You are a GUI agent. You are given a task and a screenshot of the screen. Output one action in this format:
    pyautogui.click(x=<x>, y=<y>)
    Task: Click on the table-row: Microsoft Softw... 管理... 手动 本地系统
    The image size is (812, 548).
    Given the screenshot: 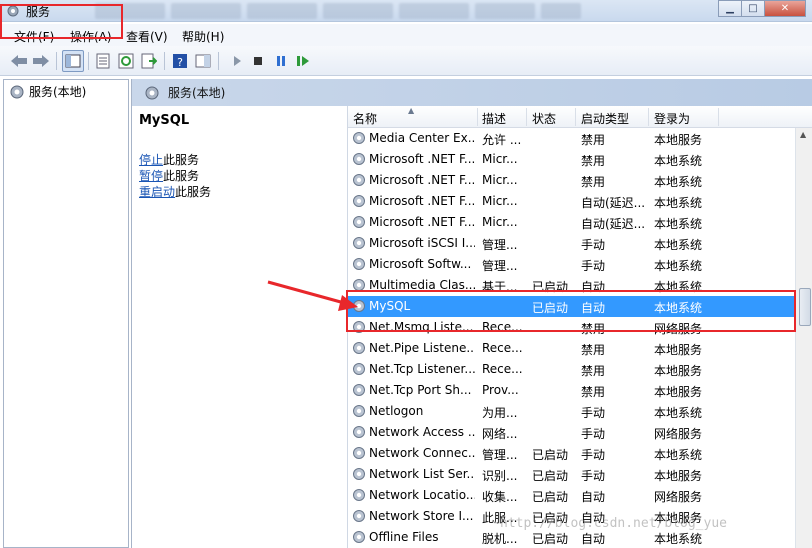 What is the action you would take?
    pyautogui.click(x=572, y=264)
    